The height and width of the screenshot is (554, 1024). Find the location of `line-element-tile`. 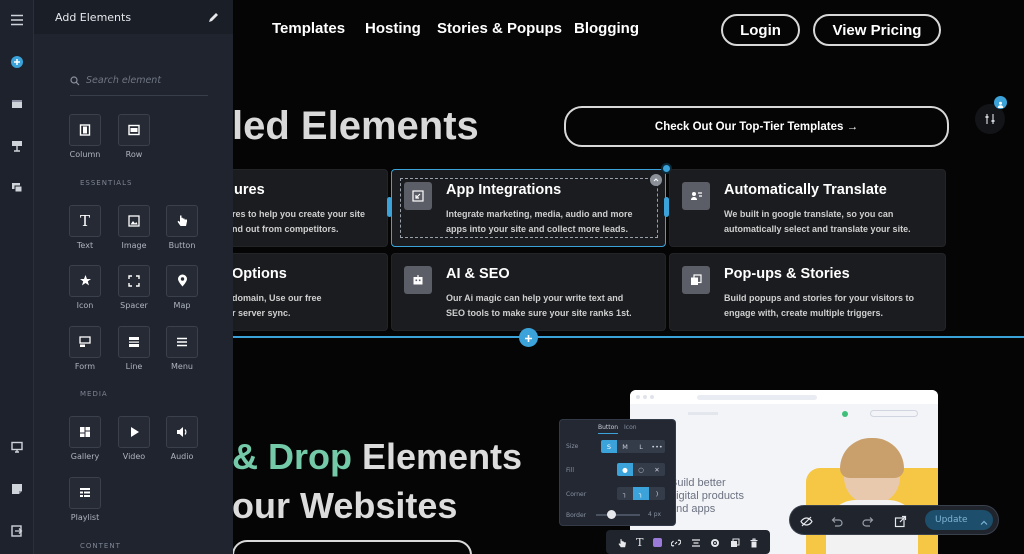

line-element-tile is located at coordinates (134, 342).